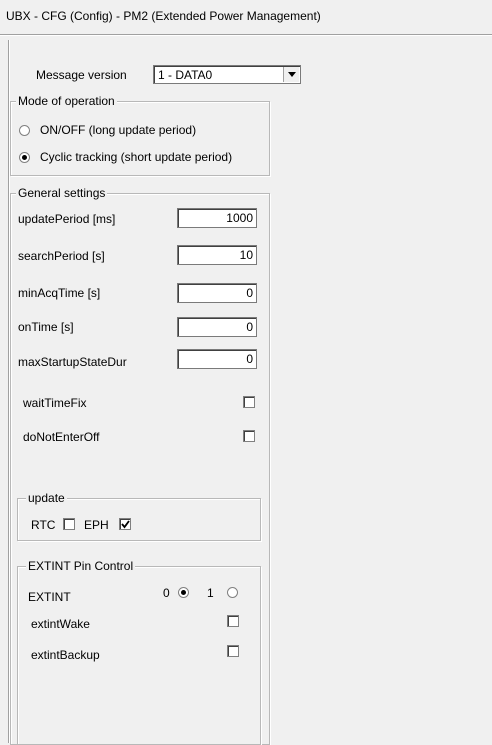 The width and height of the screenshot is (492, 745). I want to click on wait-time-fix-label: waitTimeFix, so click(55, 403).